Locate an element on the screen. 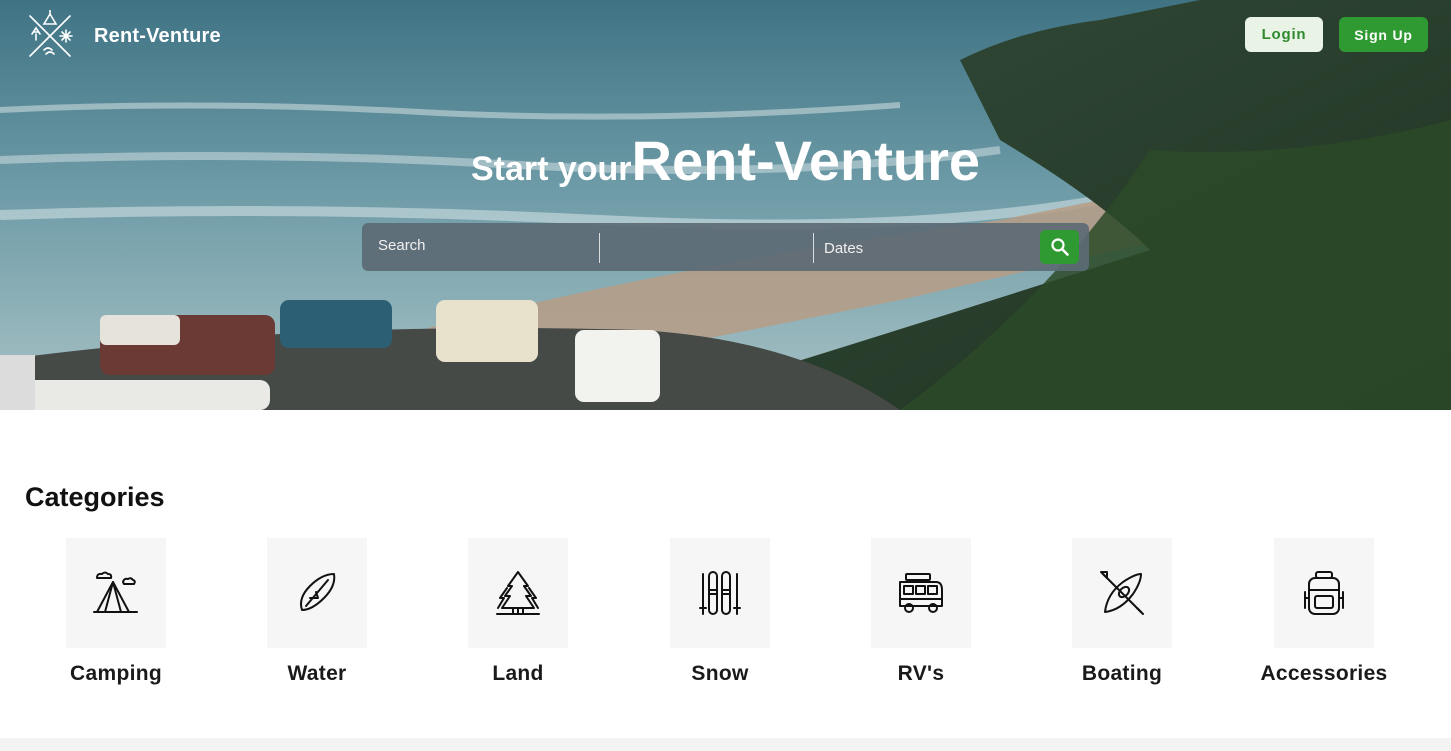 The image size is (1451, 751). hero-title-brand: Rent-Venture is located at coordinates (806, 160).